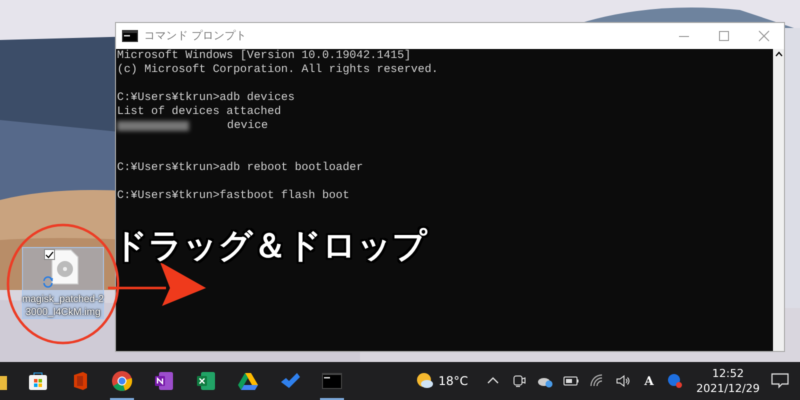 The image size is (800, 400). Describe the element at coordinates (448, 381) in the screenshot. I see `weather-widget: 18°C` at that location.